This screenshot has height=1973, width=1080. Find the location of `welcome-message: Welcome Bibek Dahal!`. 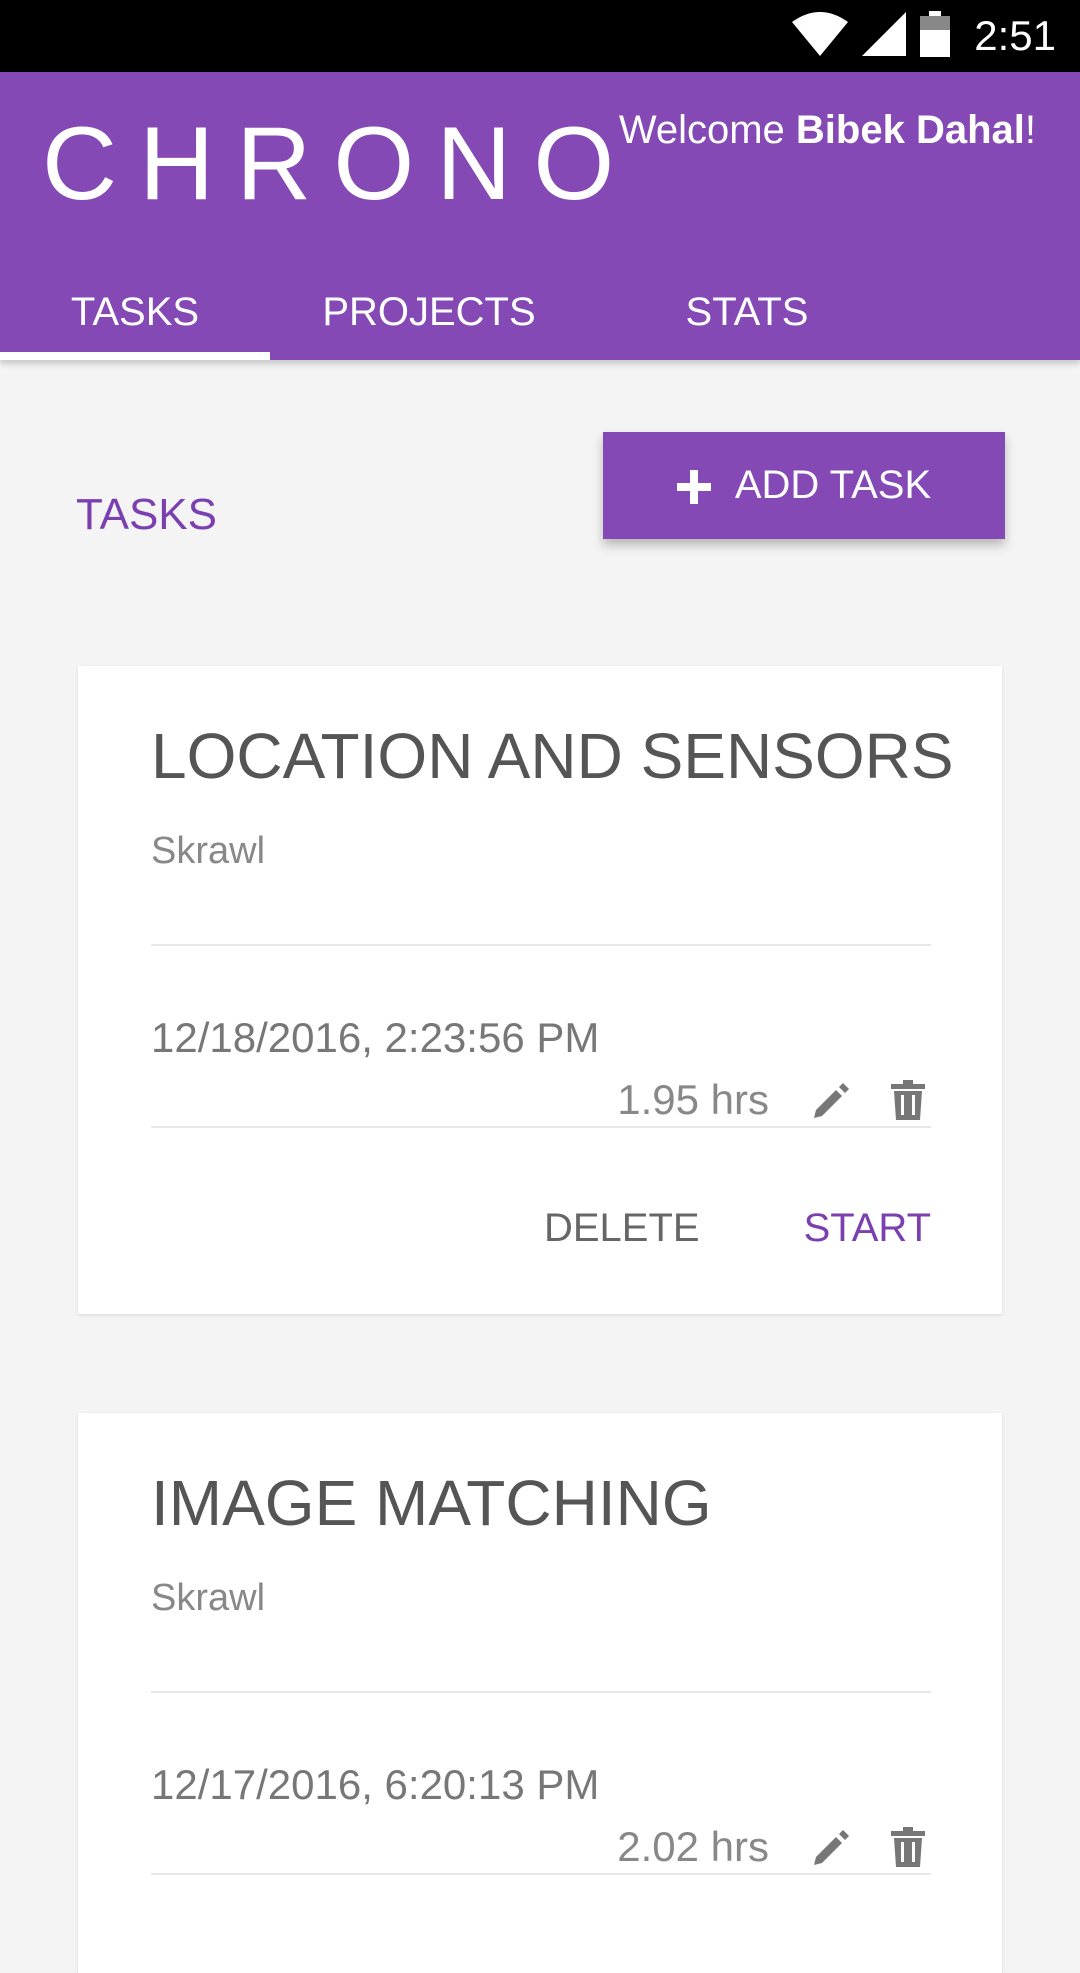

welcome-message: Welcome Bibek Dahal! is located at coordinates (827, 130).